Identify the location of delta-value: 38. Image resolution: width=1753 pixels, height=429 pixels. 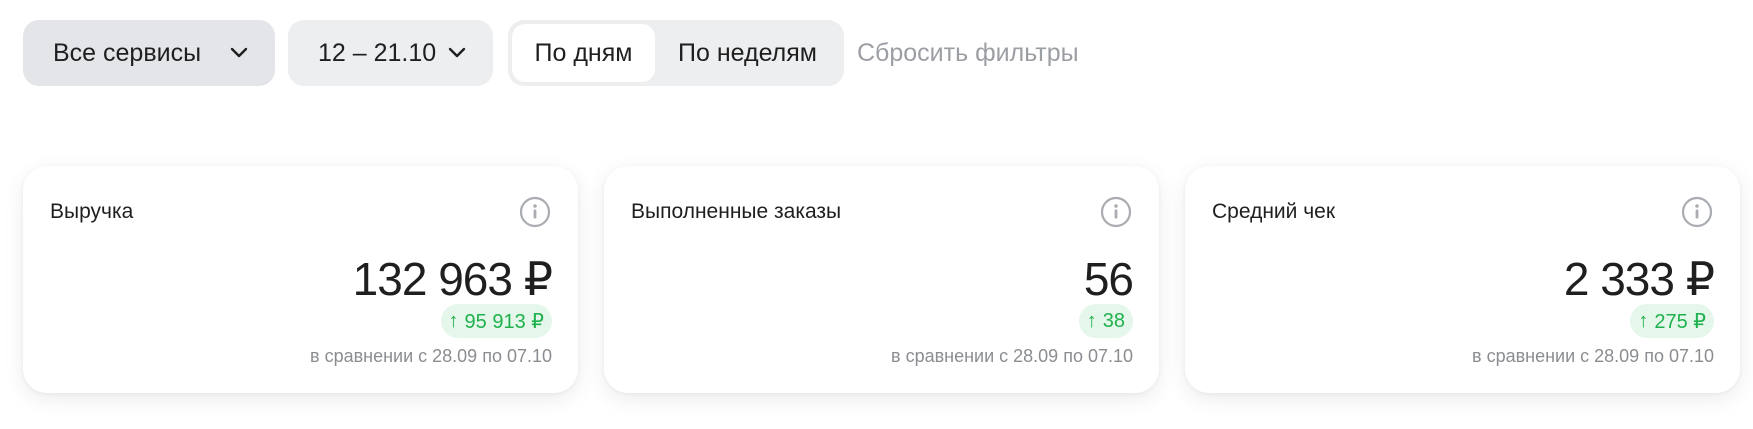
(1113, 320).